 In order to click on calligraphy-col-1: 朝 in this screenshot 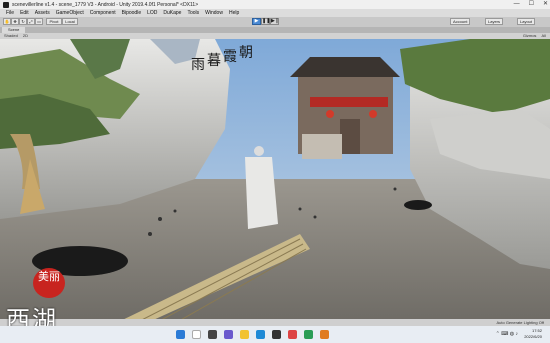, I will do `click(246, 53)`.